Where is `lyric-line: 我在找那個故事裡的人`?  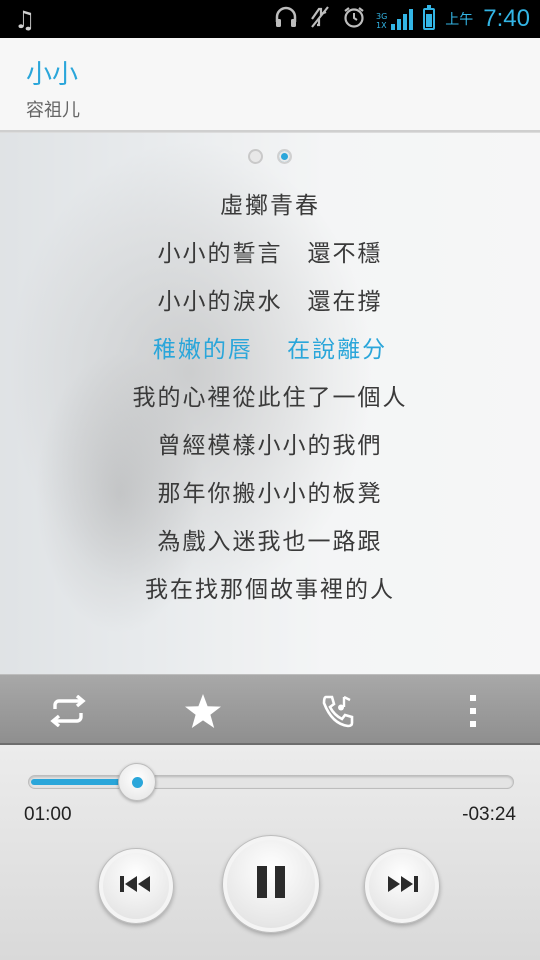 lyric-line: 我在找那個故事裡的人 is located at coordinates (270, 590).